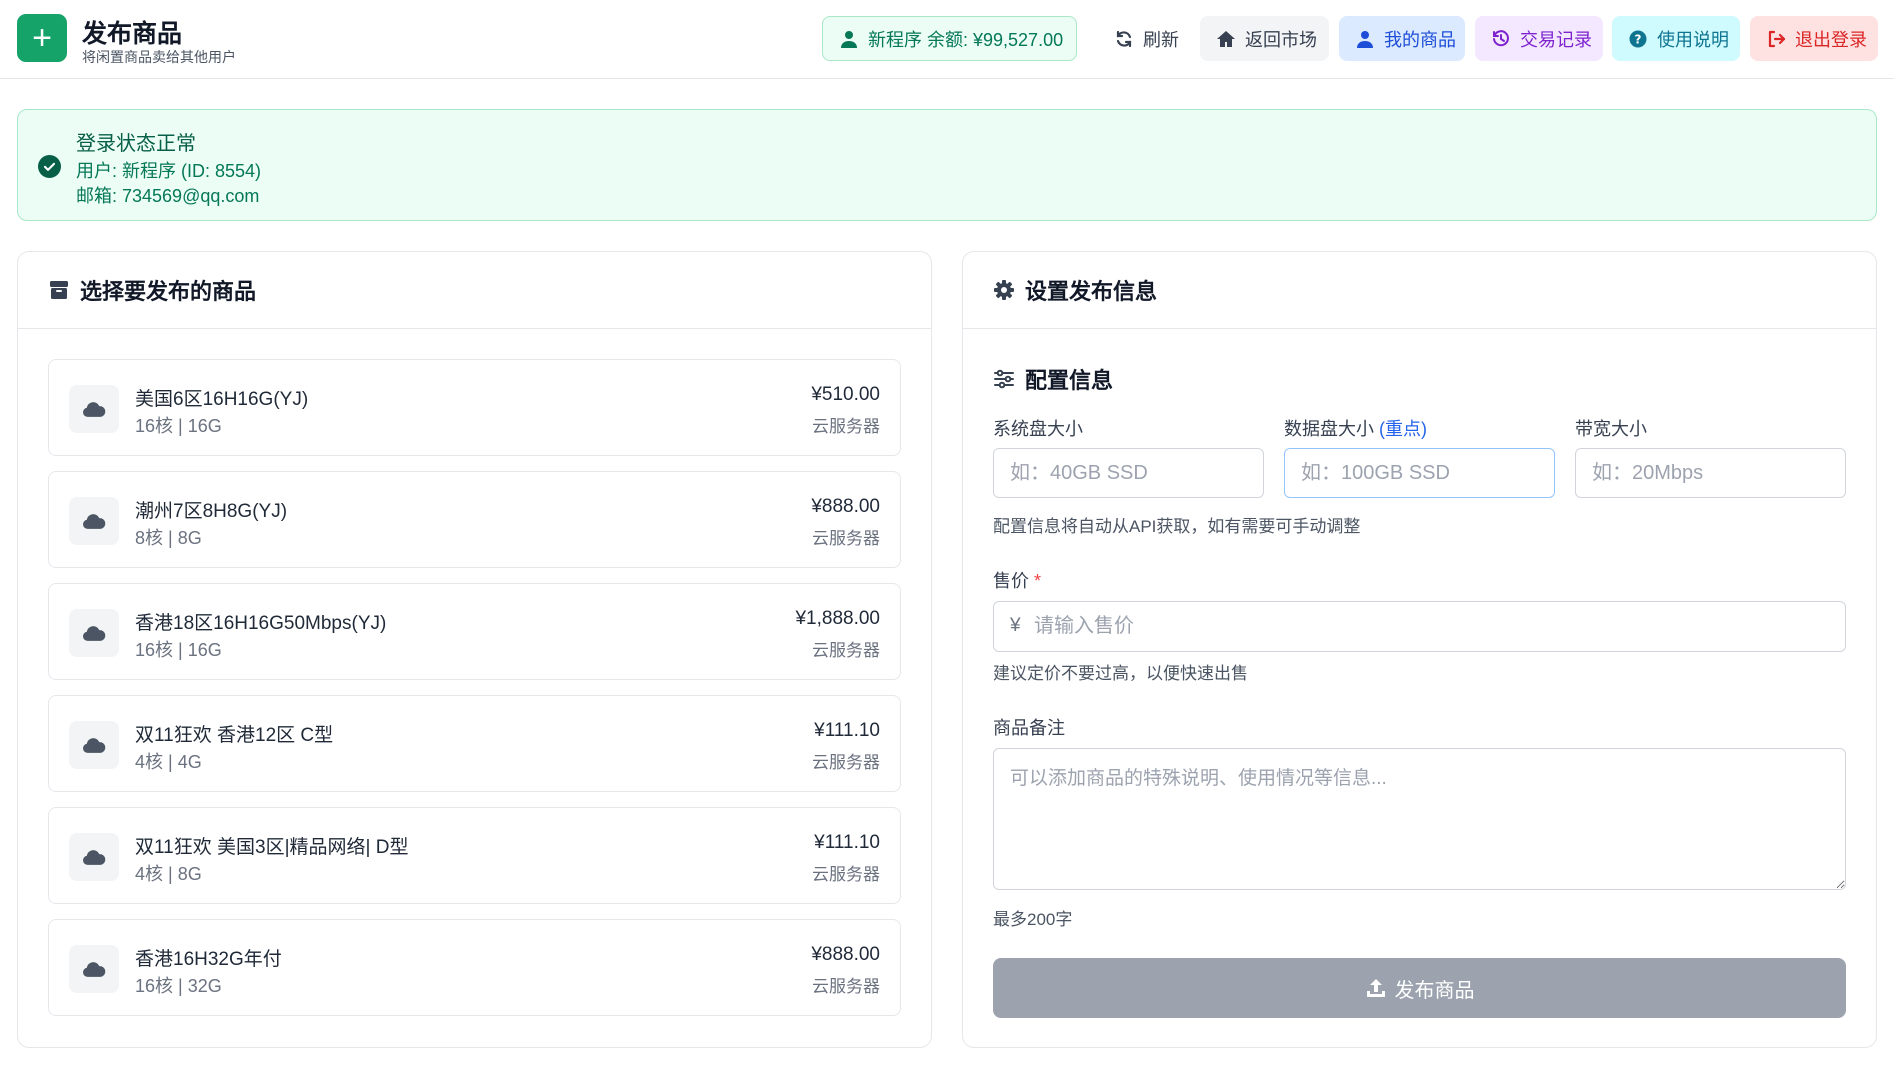  Describe the element at coordinates (1120, 673) in the screenshot. I see `price-hint: 建议定价不要过高，以便快速出售` at that location.